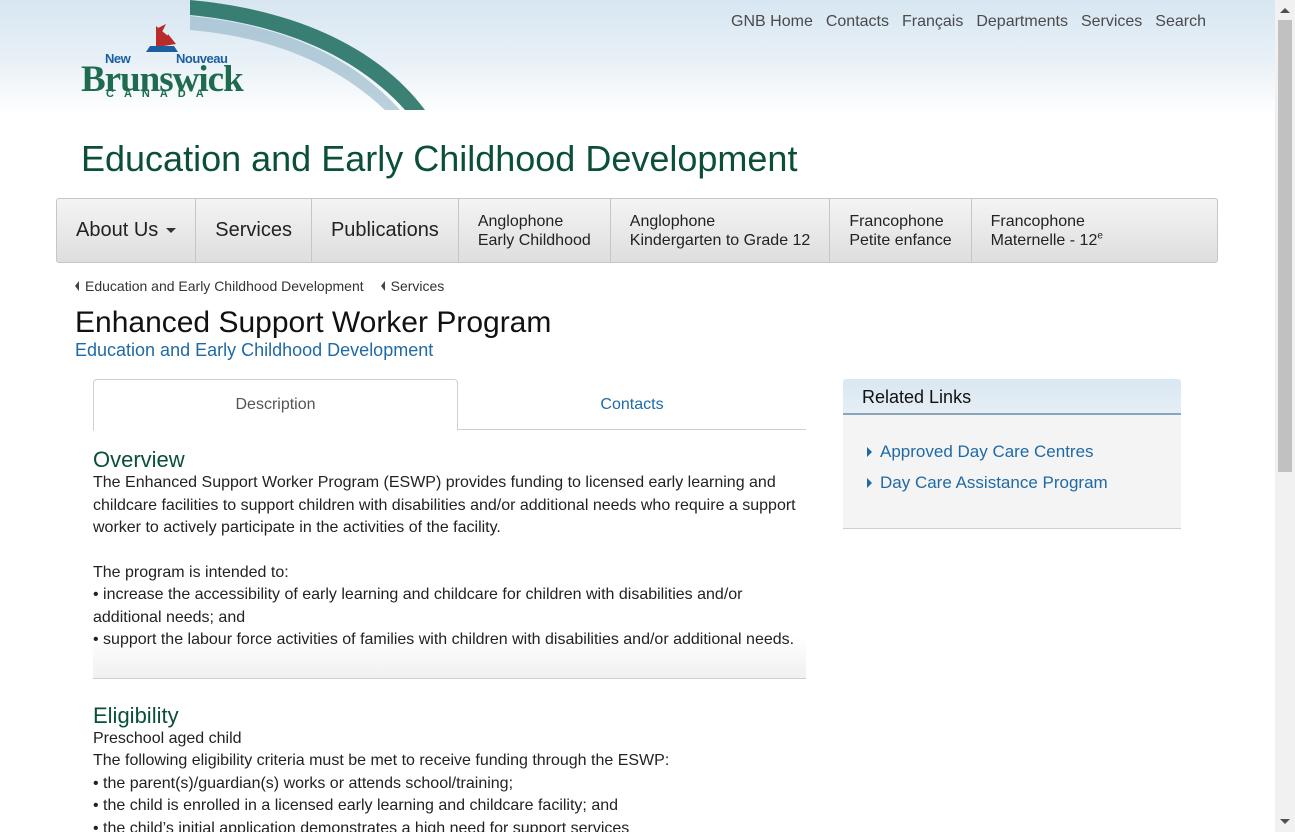  Describe the element at coordinates (994, 482) in the screenshot. I see `related-link-label: Day Care Assistance Program` at that location.